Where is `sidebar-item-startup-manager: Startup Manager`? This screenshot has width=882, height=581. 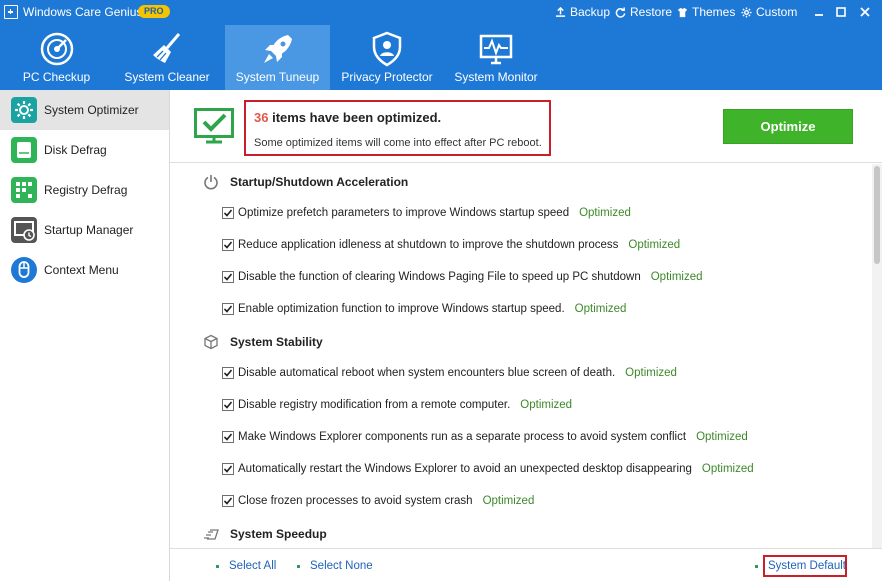 sidebar-item-startup-manager: Startup Manager is located at coordinates (84, 230).